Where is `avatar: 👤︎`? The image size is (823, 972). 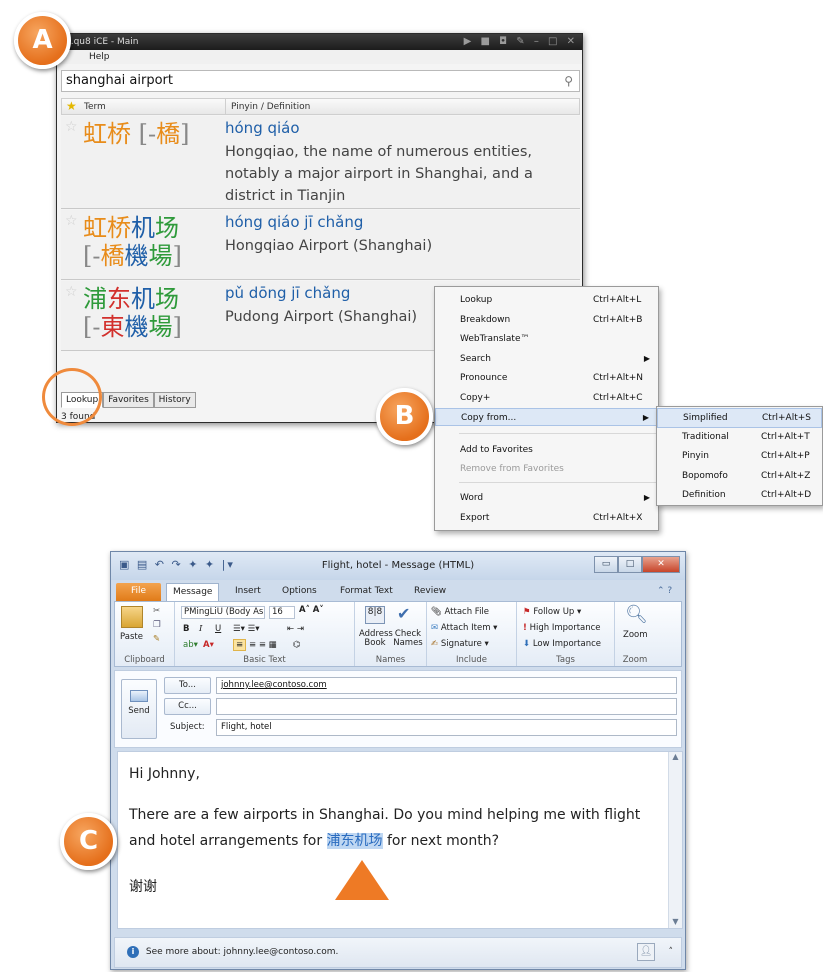
avatar: 👤︎ is located at coordinates (646, 952).